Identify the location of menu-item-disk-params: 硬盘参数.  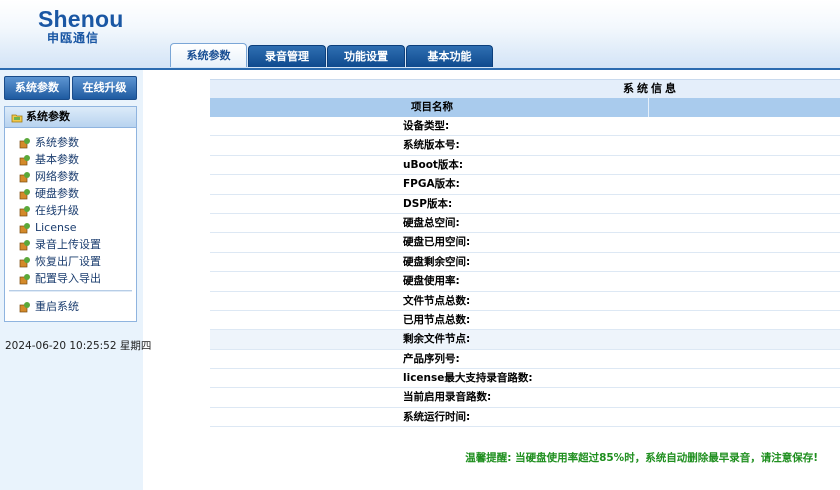
(70, 193).